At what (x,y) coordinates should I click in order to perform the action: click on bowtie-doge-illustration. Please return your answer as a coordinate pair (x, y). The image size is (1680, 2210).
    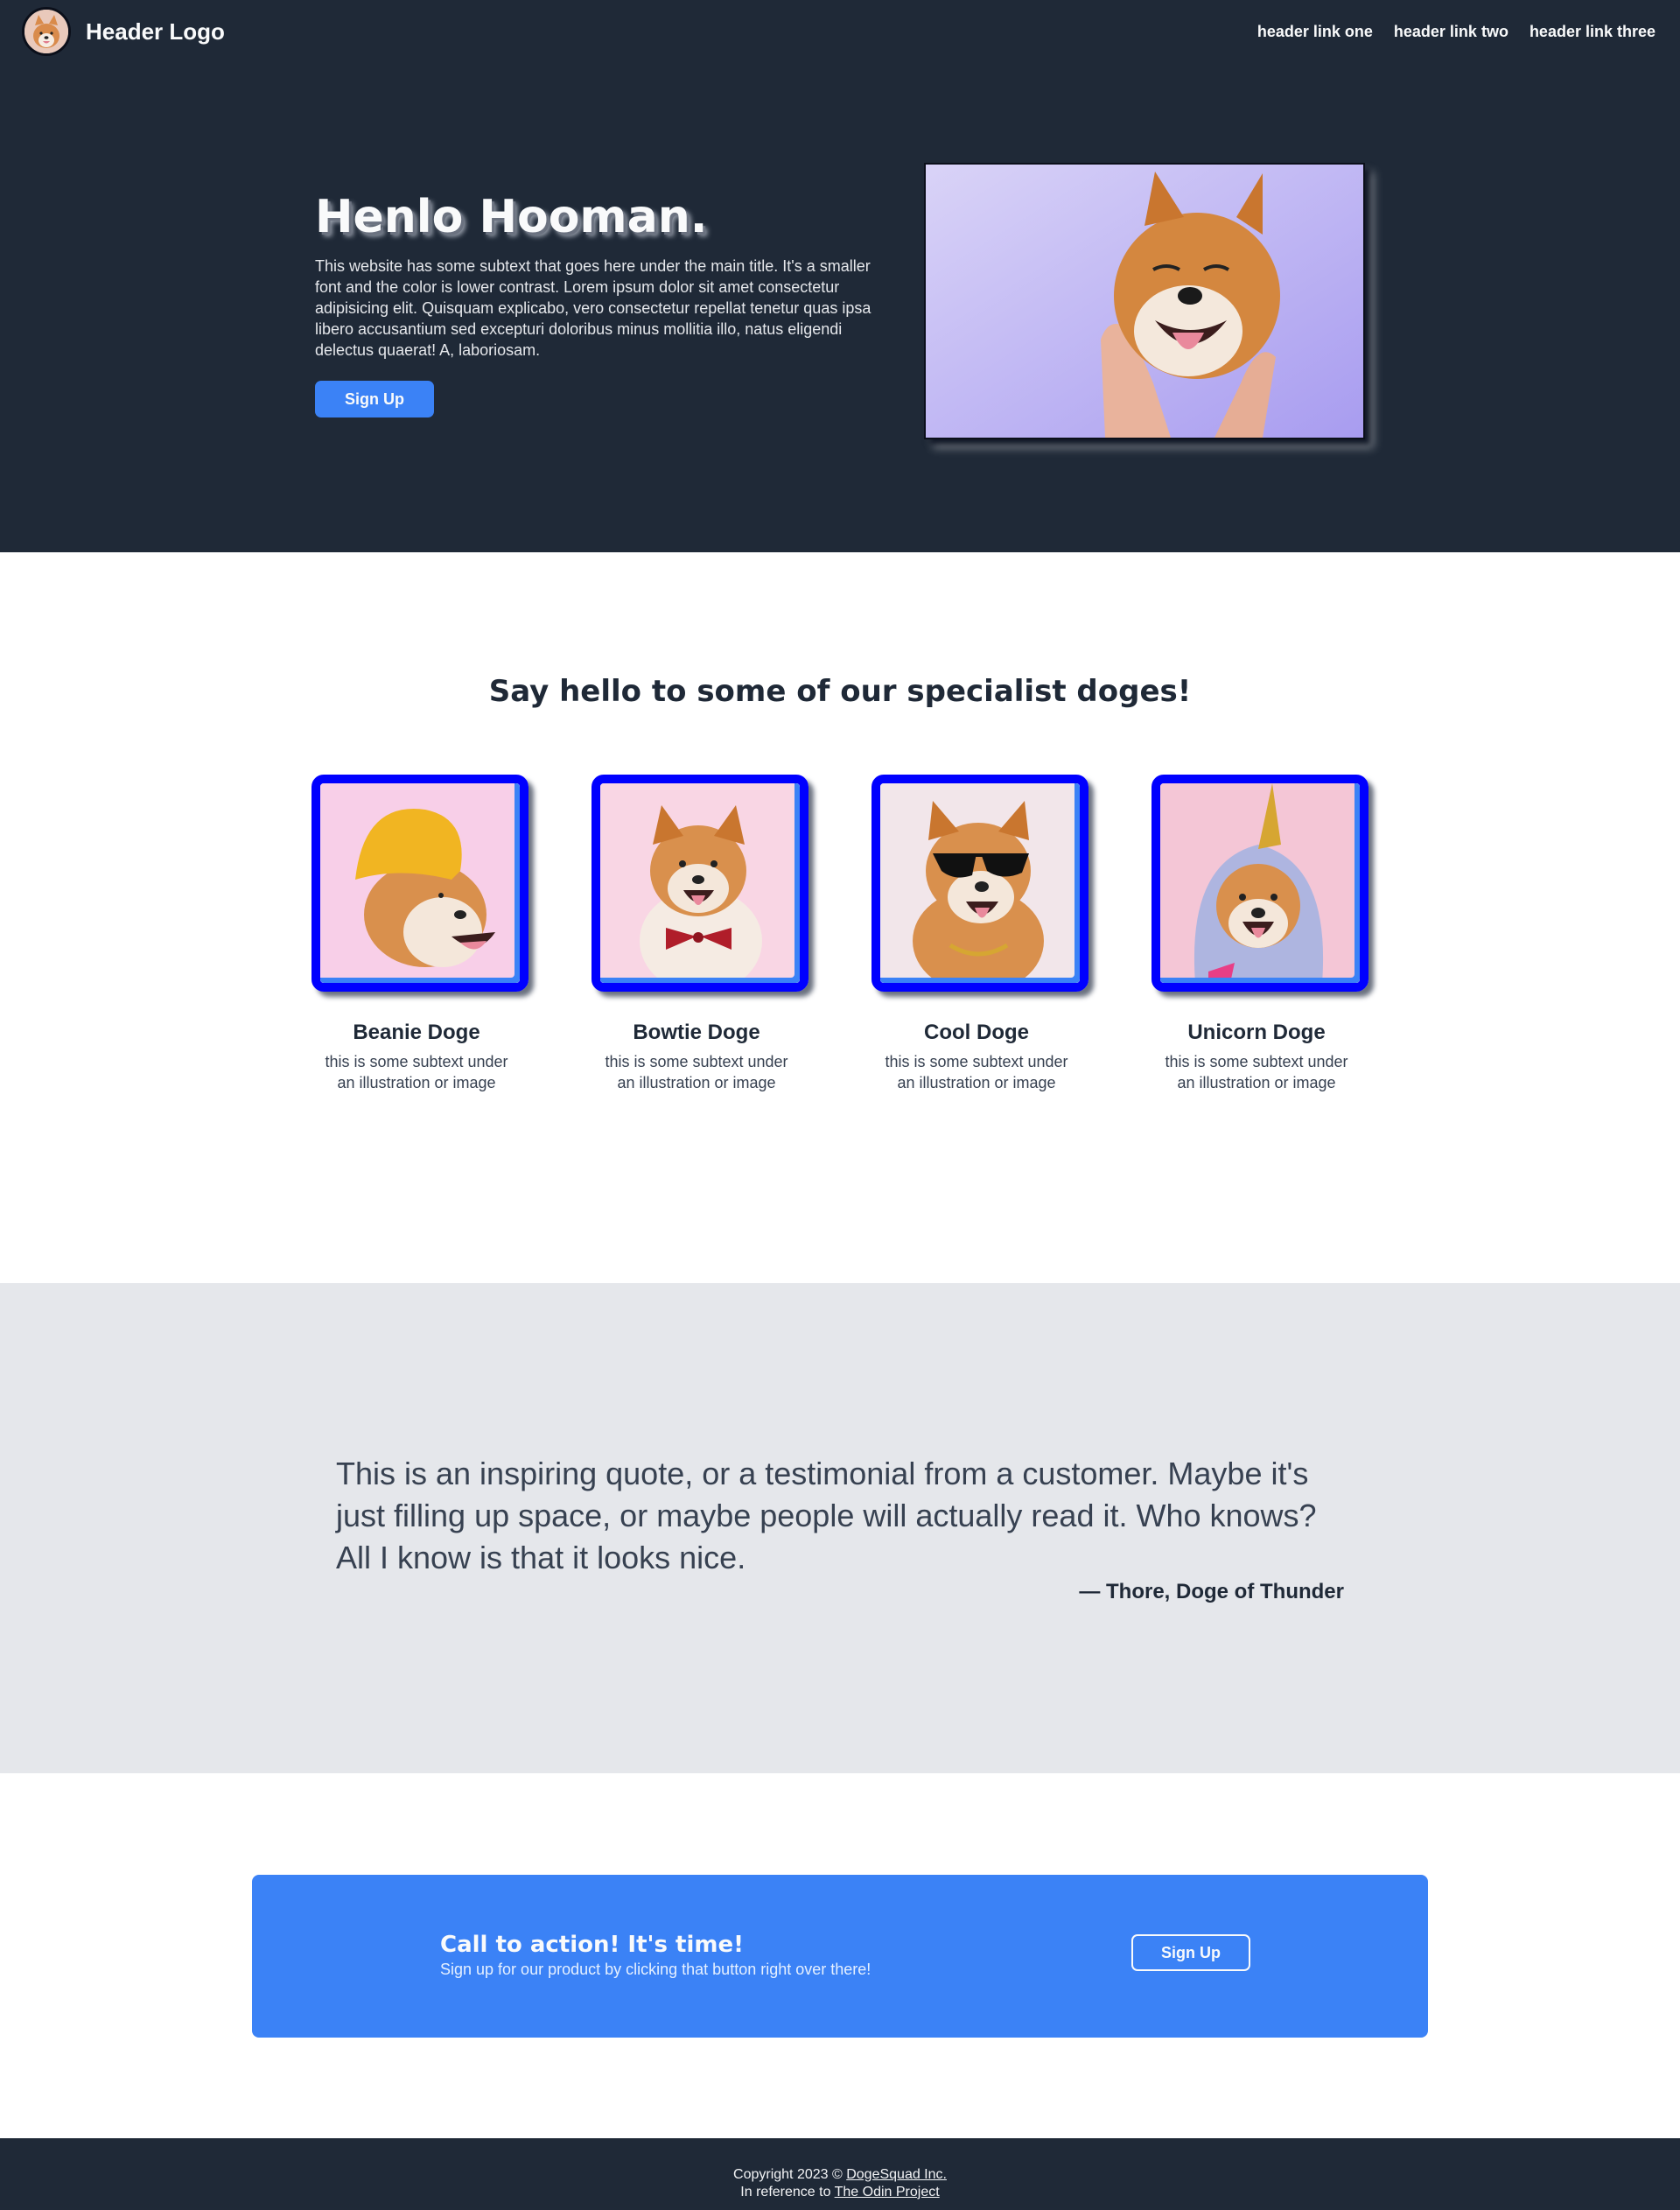
    Looking at the image, I should click on (700, 883).